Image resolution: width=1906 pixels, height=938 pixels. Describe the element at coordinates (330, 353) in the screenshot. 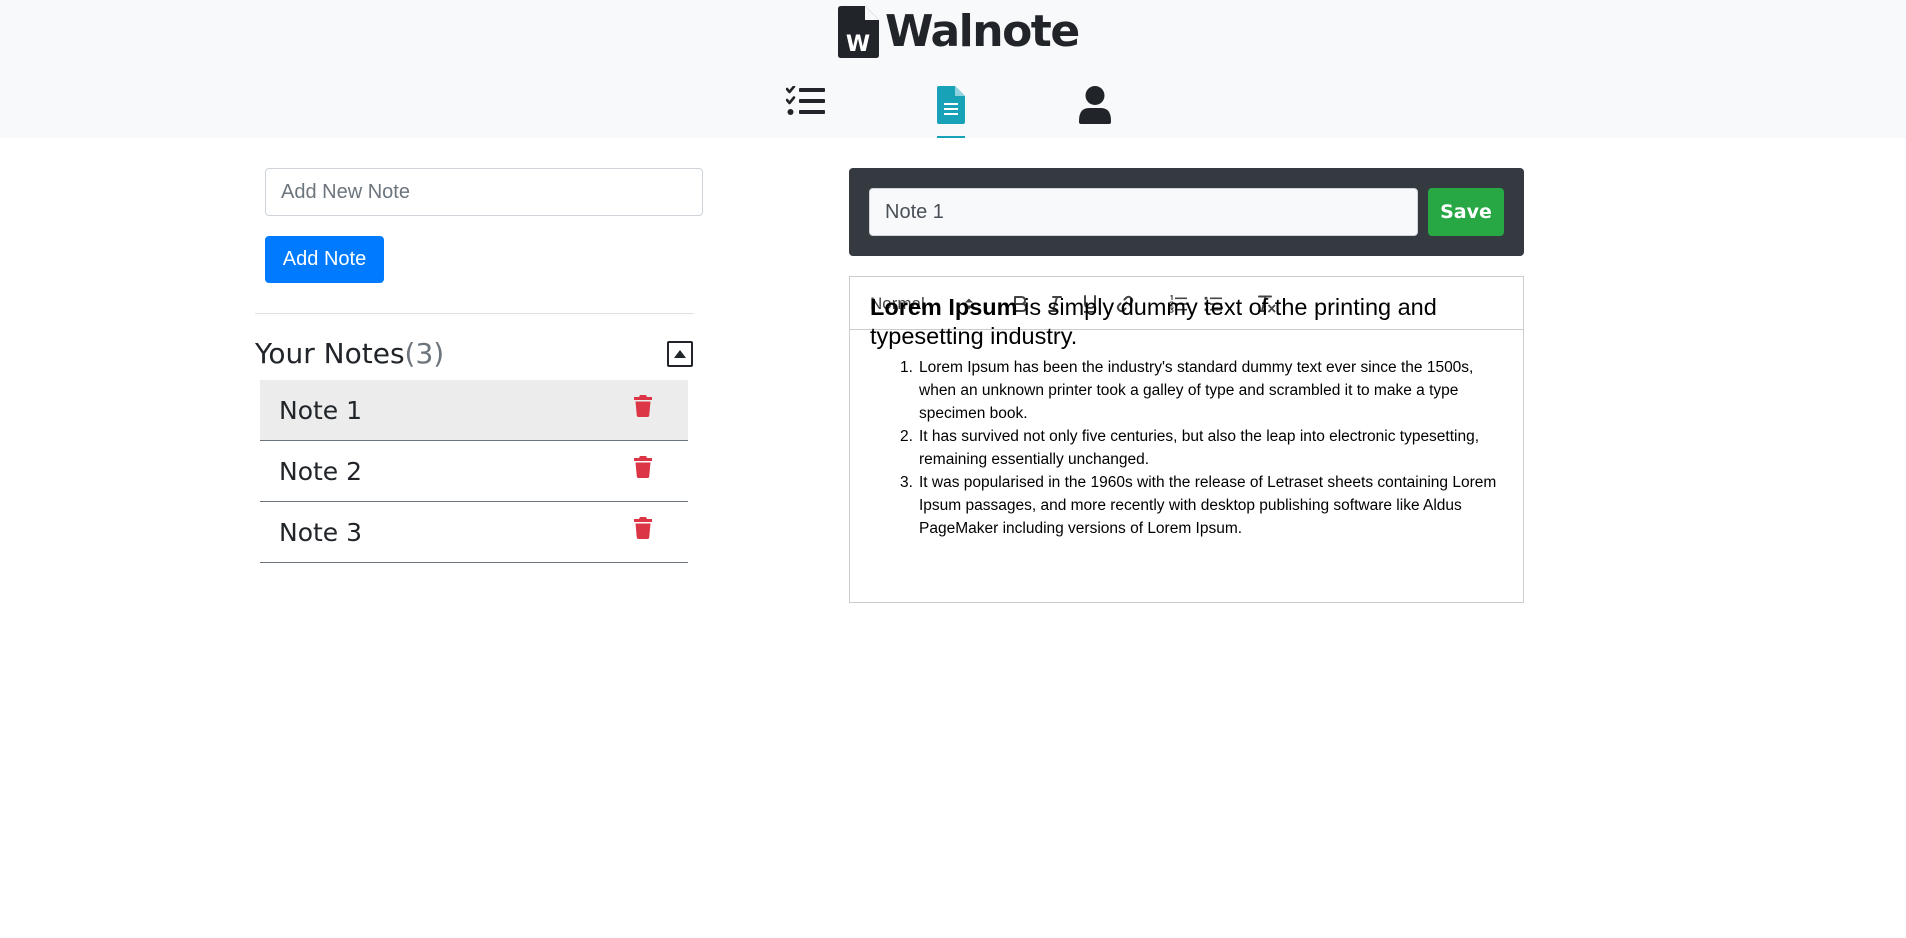

I see `notes-heading-label: Your Notes` at that location.